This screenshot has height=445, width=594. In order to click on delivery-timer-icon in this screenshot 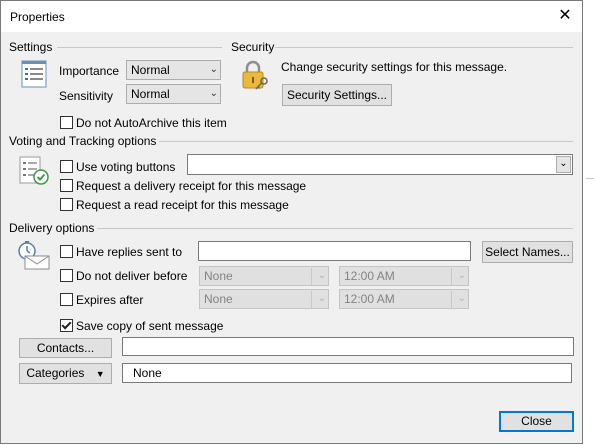, I will do `click(34, 256)`.